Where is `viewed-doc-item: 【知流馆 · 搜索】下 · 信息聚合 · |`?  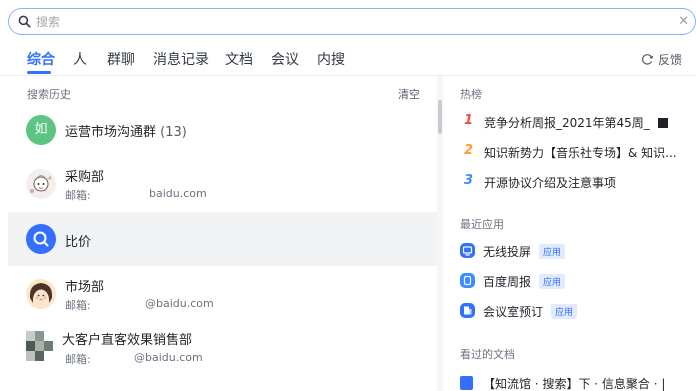 viewed-doc-item: 【知流馆 · 搜索】下 · 信息聚合 · | is located at coordinates (576, 382).